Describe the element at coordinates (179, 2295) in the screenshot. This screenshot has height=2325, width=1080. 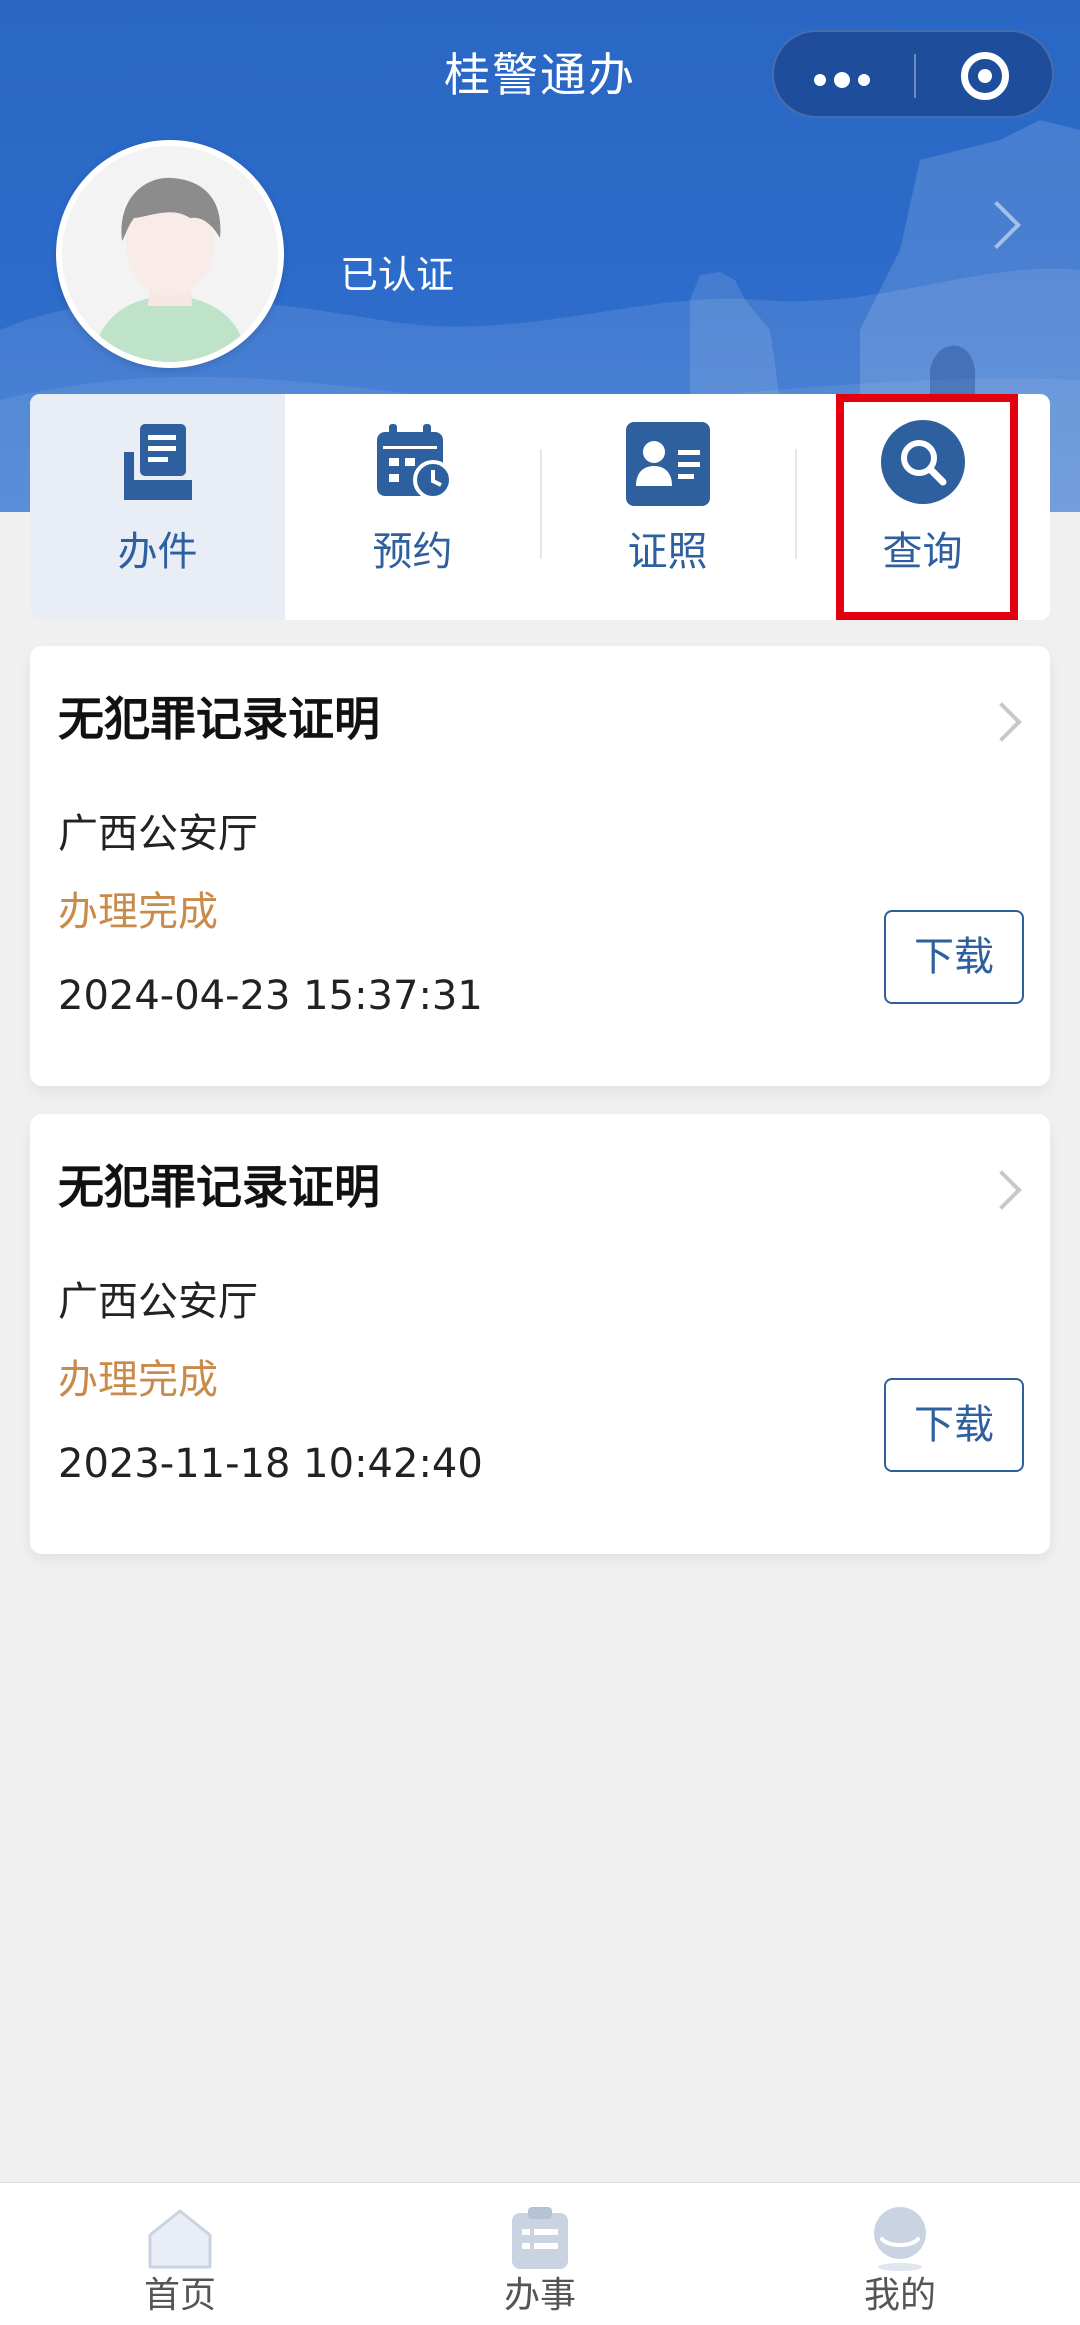
I see `tab-label: 首页` at that location.